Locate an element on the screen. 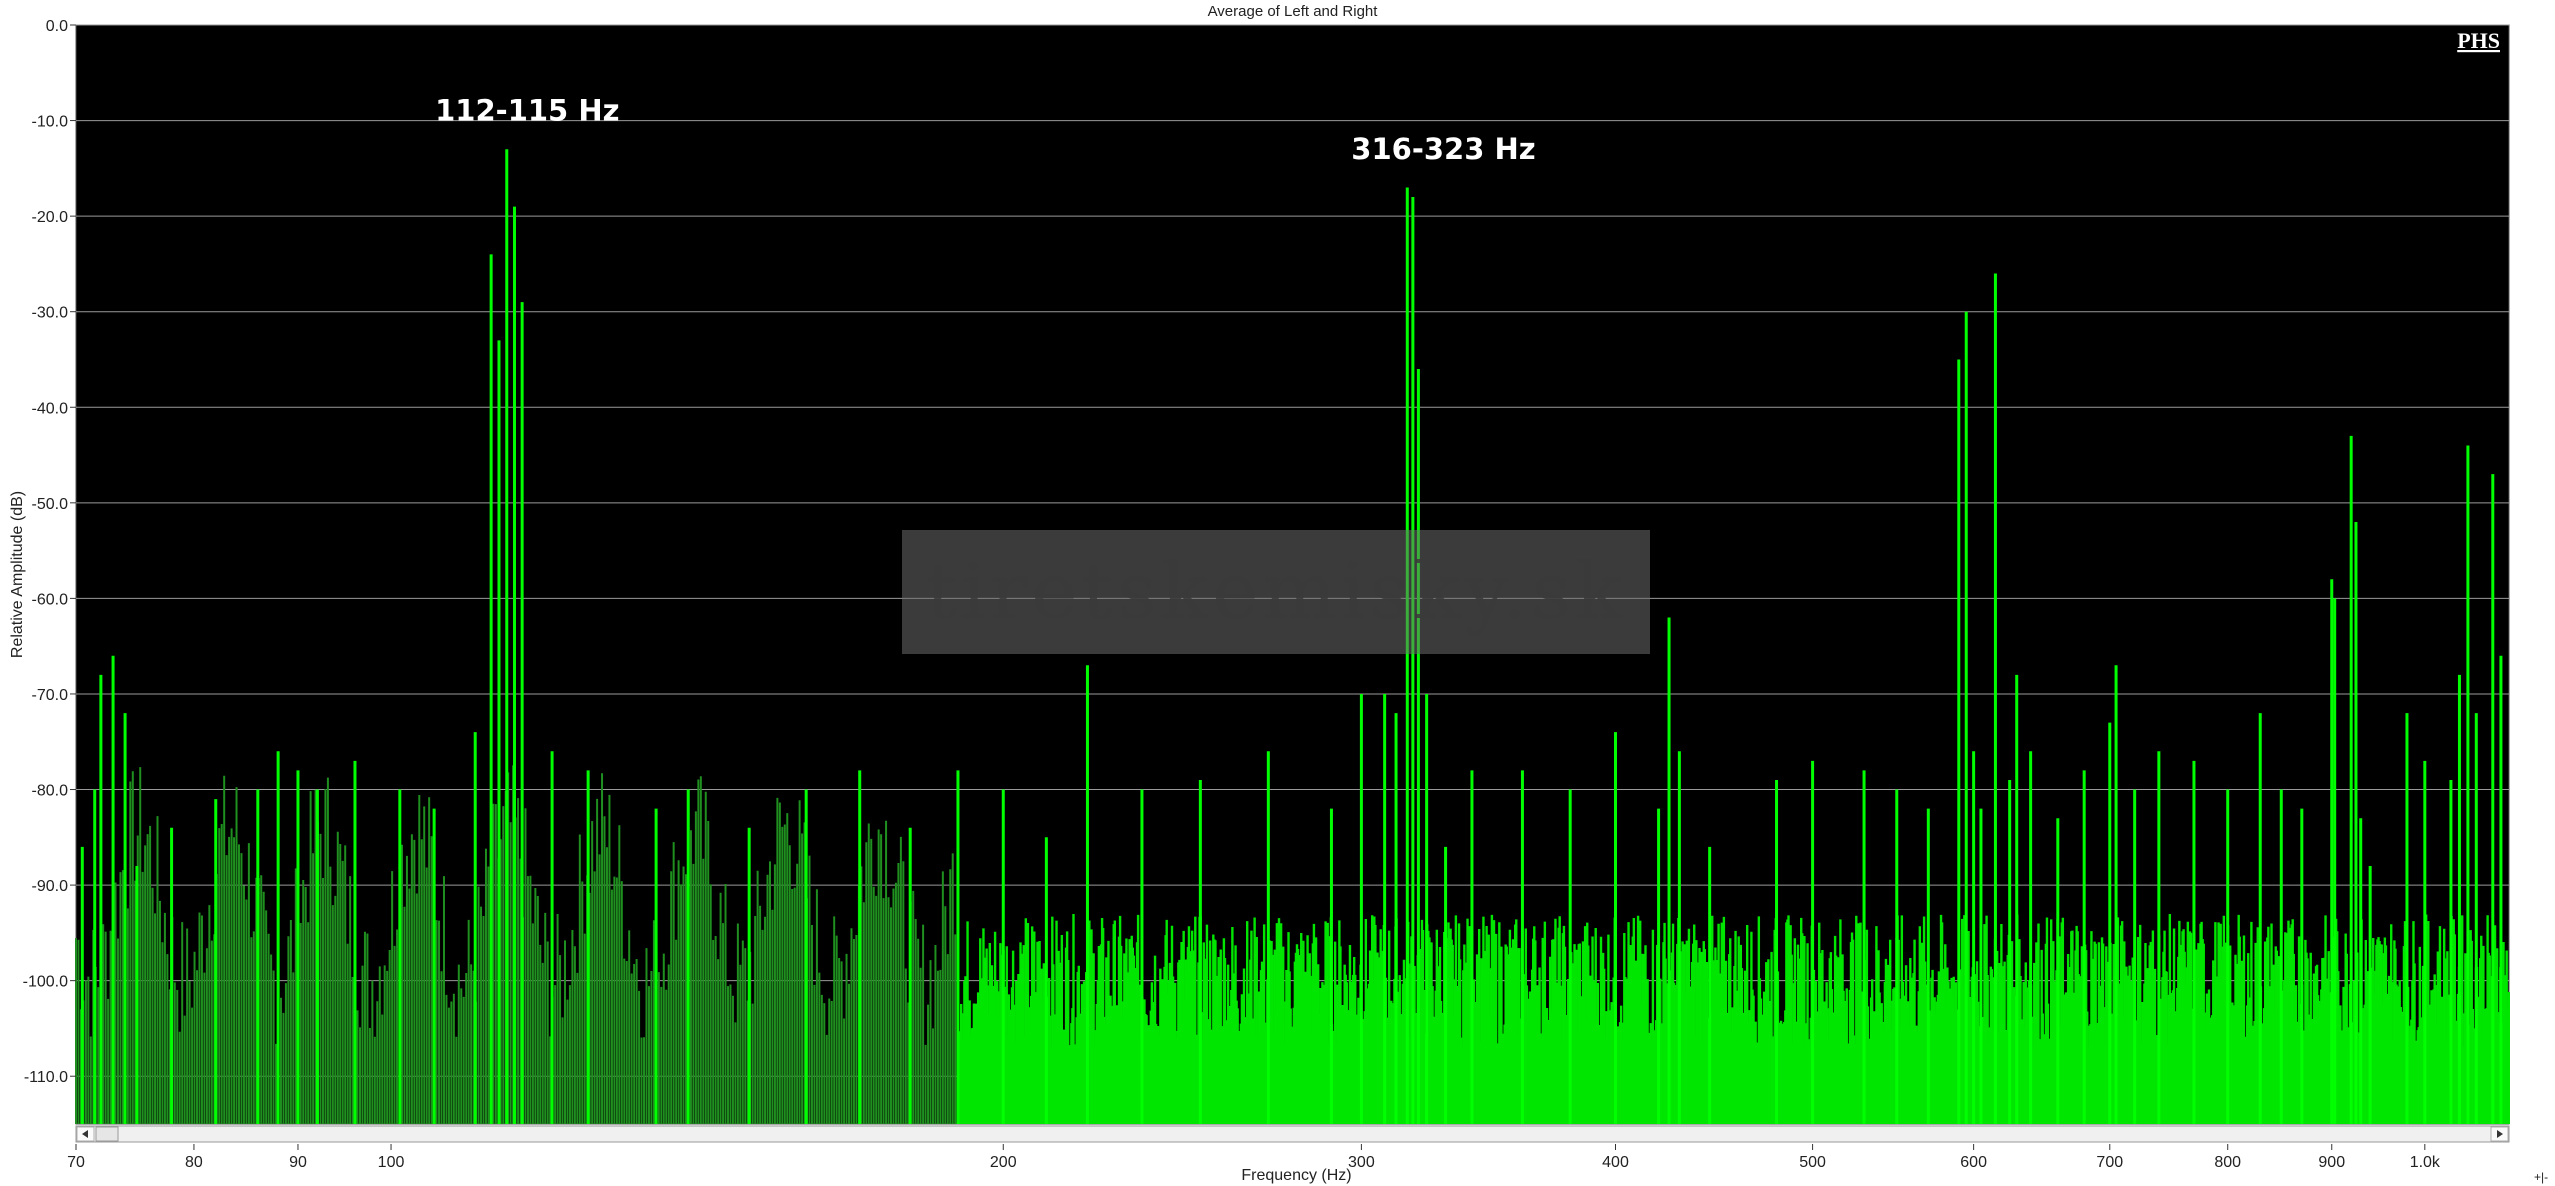 The width and height of the screenshot is (2555, 1186). y-tick-label: -70.0 is located at coordinates (50, 695).